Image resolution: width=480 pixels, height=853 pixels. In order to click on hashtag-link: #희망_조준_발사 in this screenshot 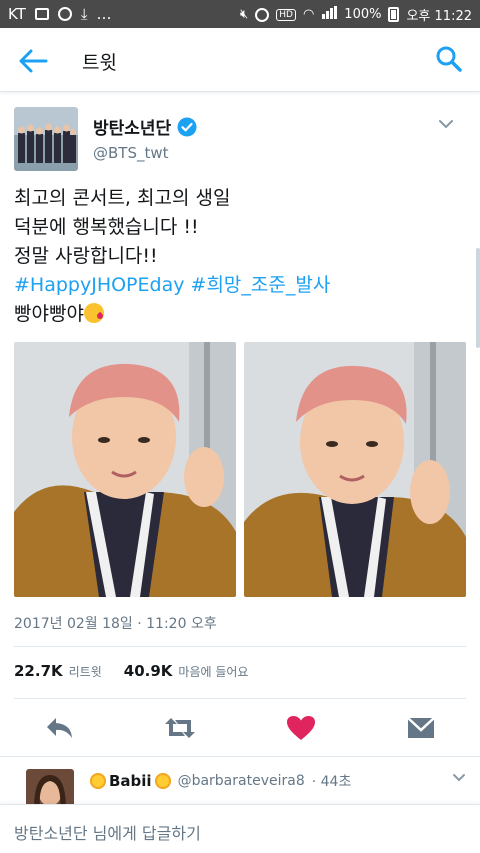, I will do `click(261, 285)`.